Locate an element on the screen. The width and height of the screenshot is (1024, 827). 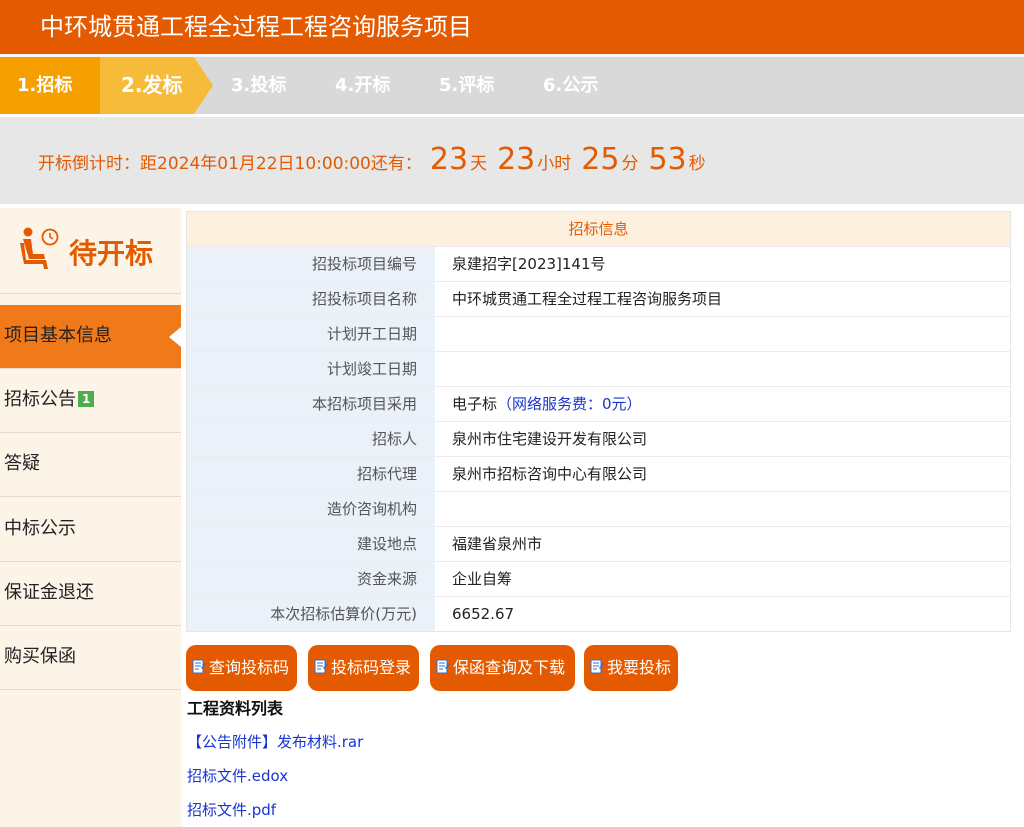
person-waiting-clock-icon is located at coordinates (39, 252).